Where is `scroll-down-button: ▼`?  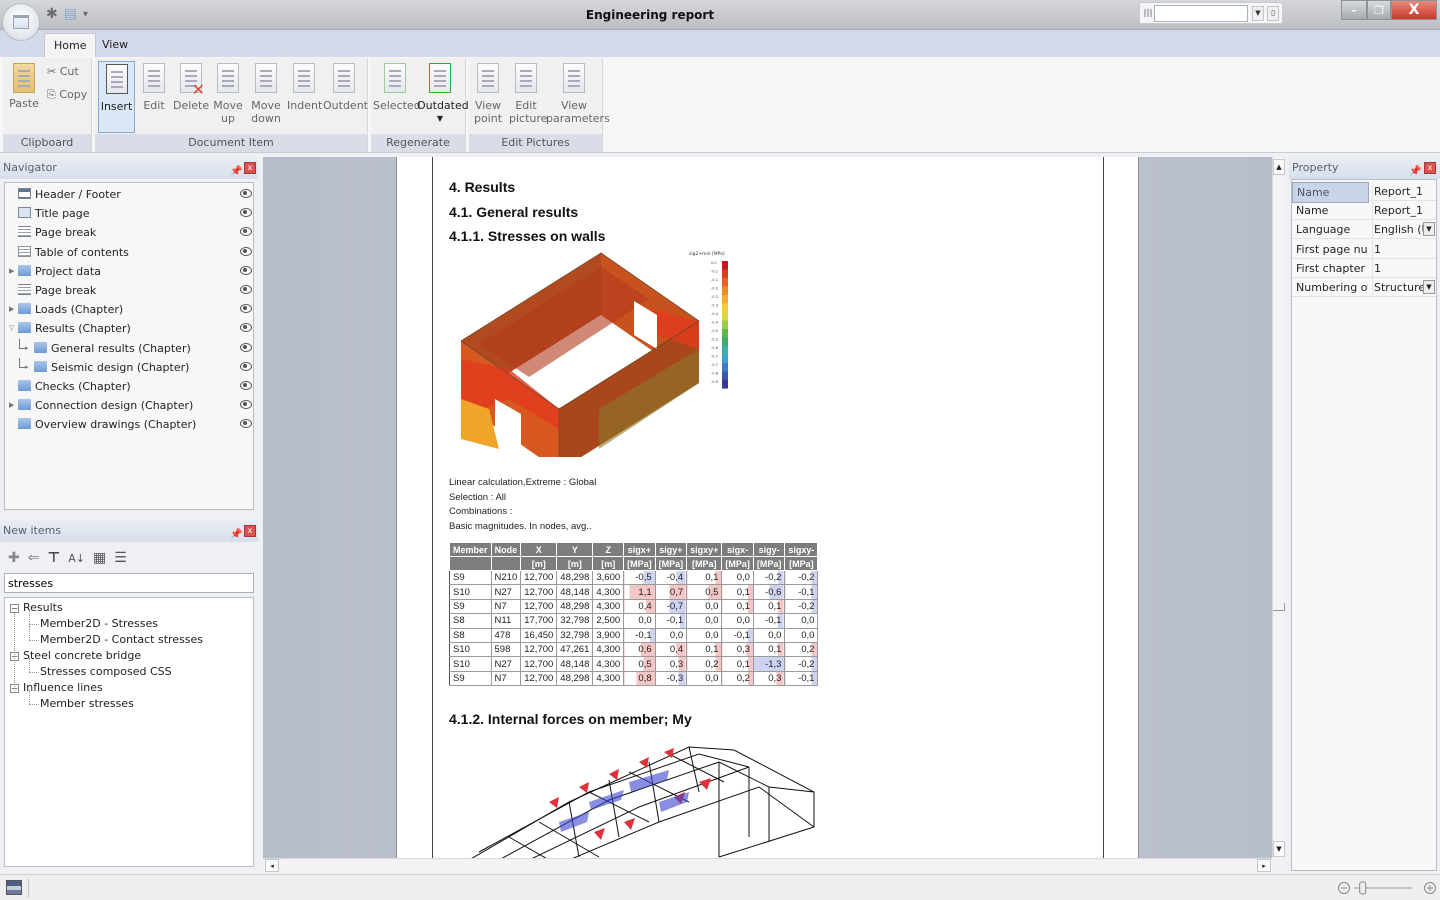 scroll-down-button: ▼ is located at coordinates (1279, 849).